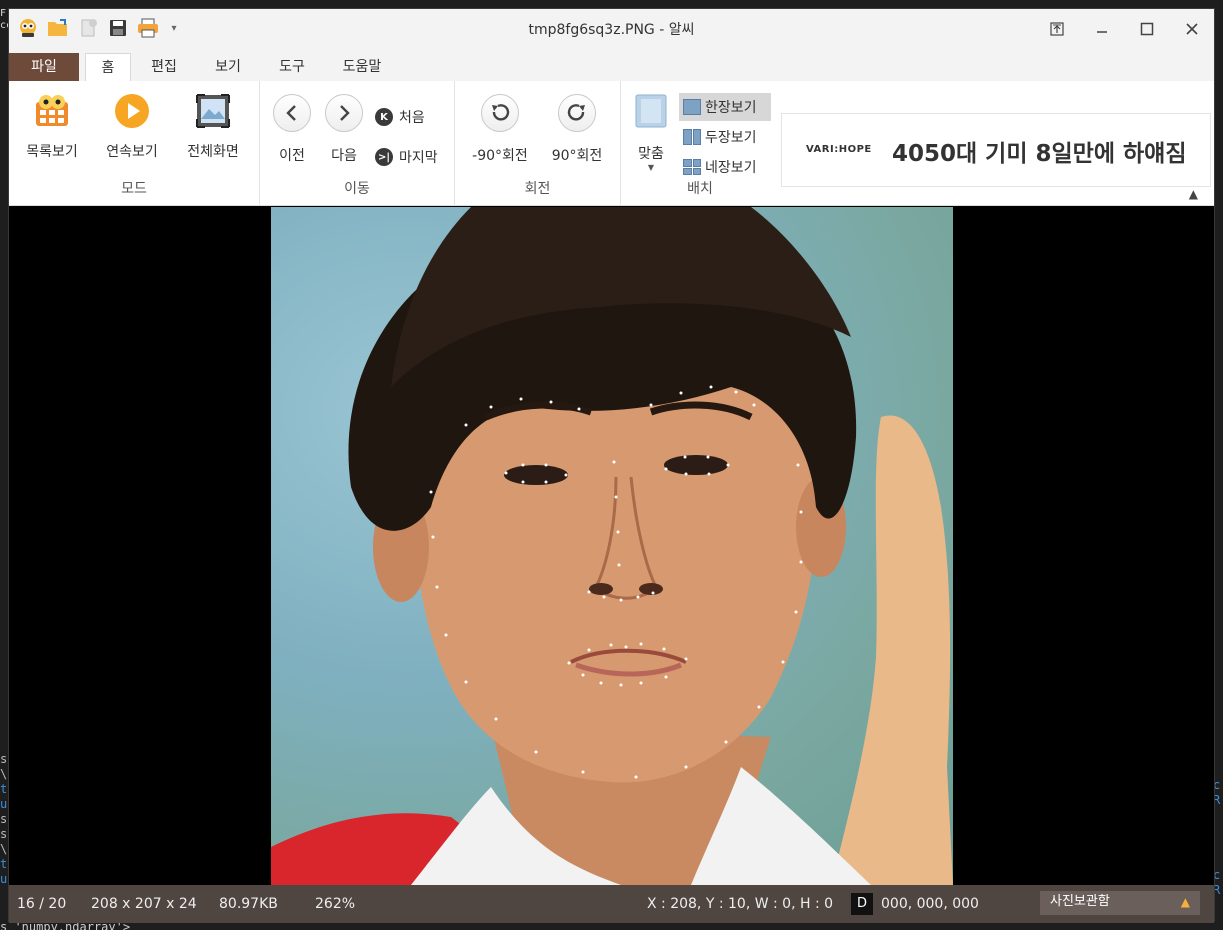 The height and width of the screenshot is (930, 1223). I want to click on tab-home: 홈, so click(108, 67).